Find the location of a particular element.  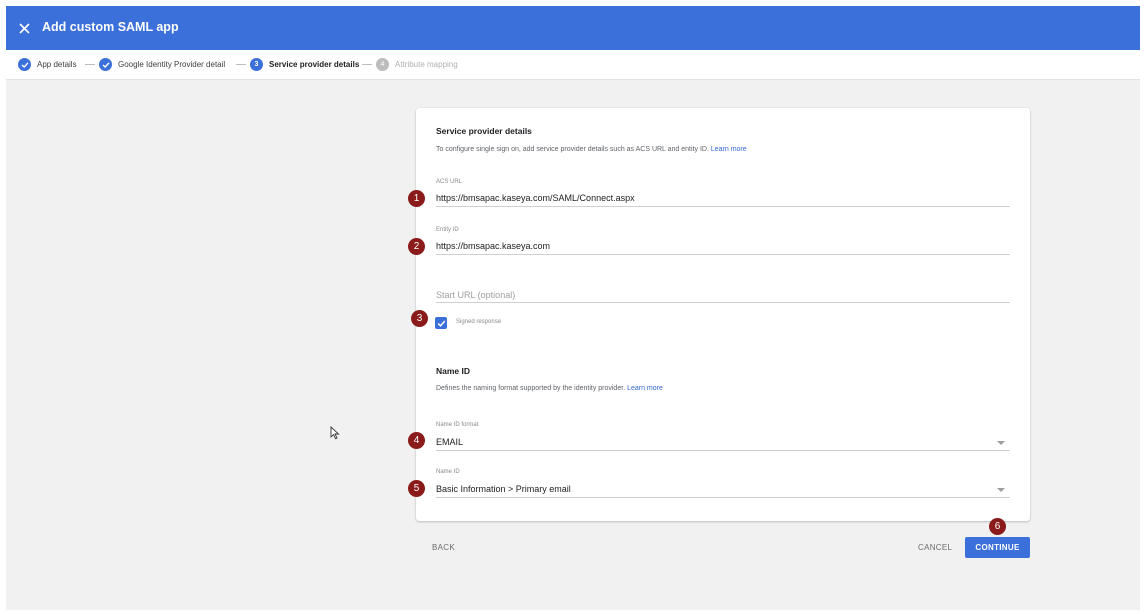

checkmark-icon is located at coordinates (441, 323).